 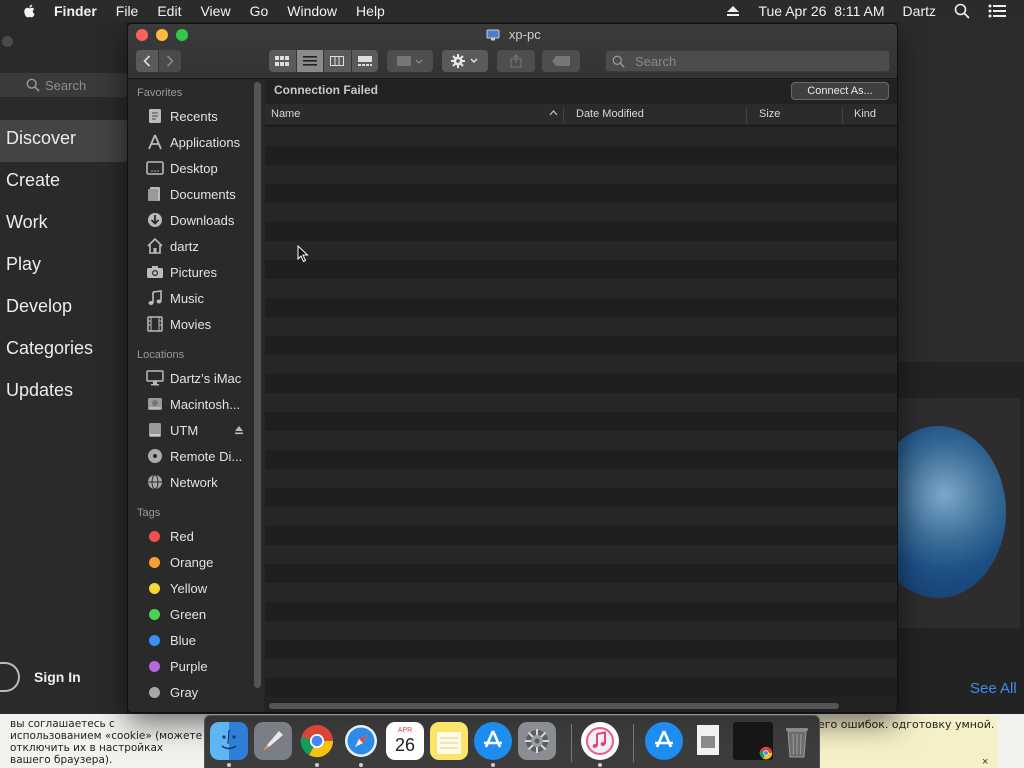 What do you see at coordinates (196, 666) in the screenshot?
I see `tag-purple: Purple` at bounding box center [196, 666].